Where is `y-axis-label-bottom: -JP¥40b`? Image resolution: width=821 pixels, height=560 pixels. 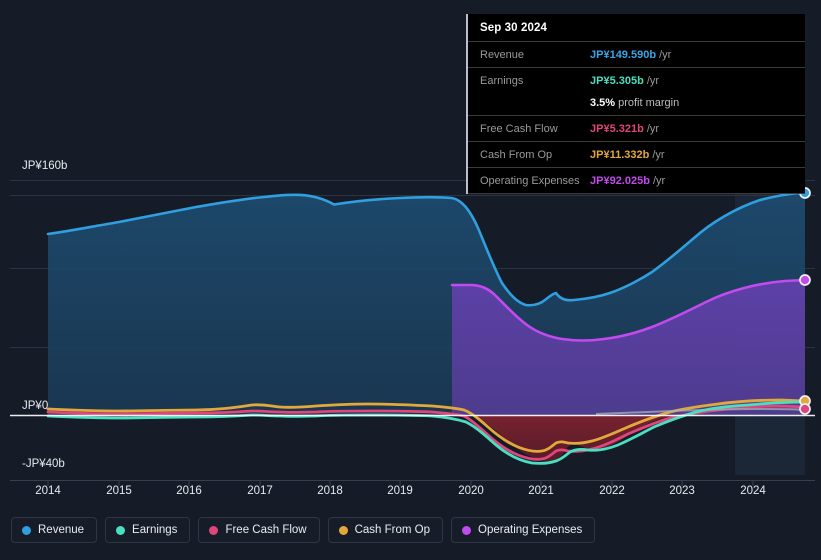 y-axis-label-bottom: -JP¥40b is located at coordinates (43, 464).